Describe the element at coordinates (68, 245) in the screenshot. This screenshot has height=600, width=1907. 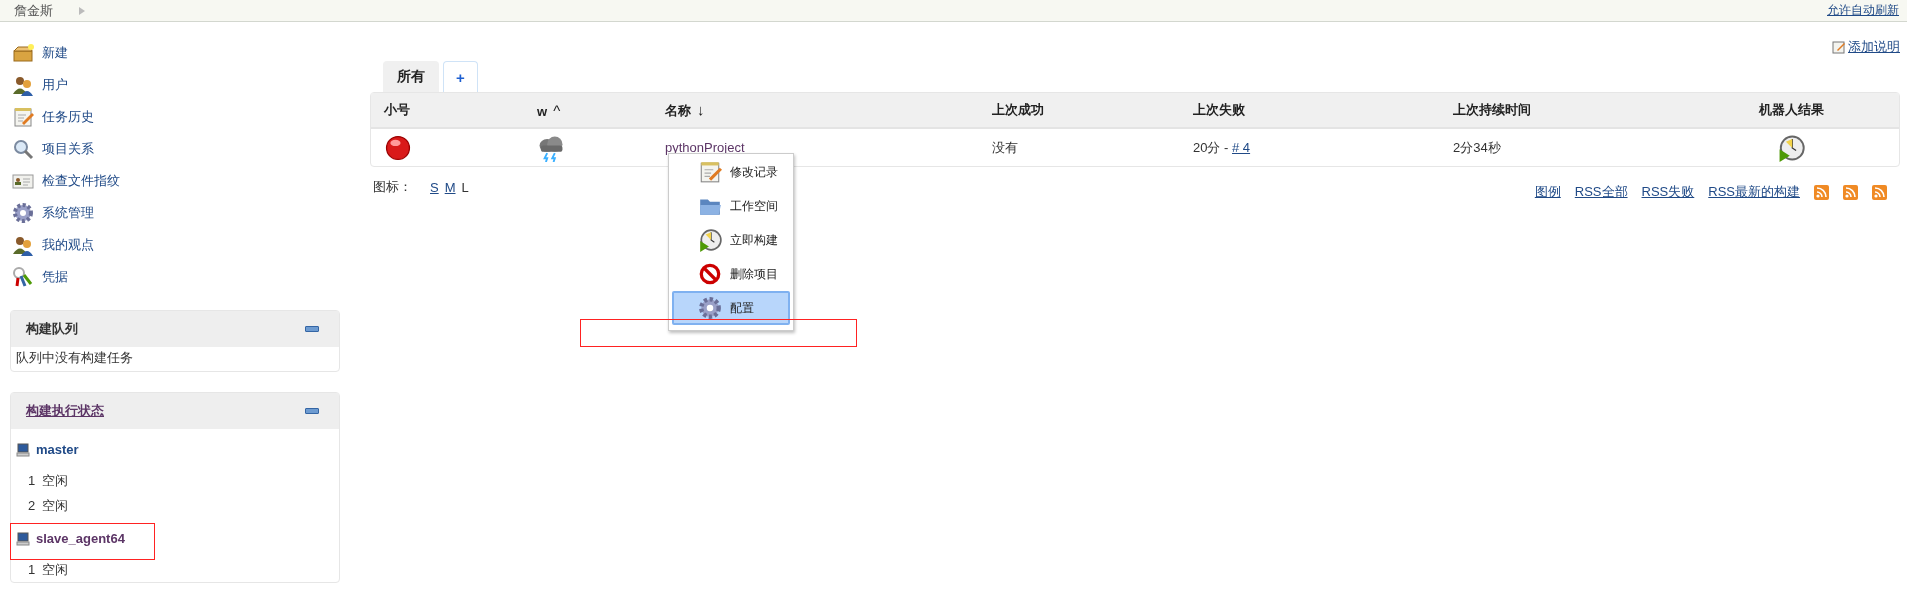
I see `sidebar-link: 我的观点` at that location.